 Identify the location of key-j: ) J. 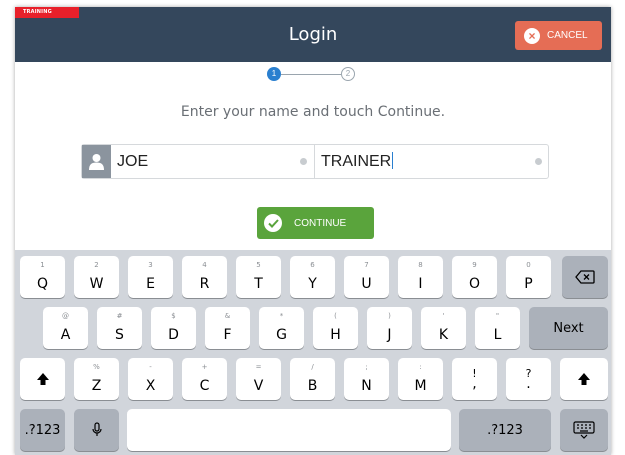
(389, 328).